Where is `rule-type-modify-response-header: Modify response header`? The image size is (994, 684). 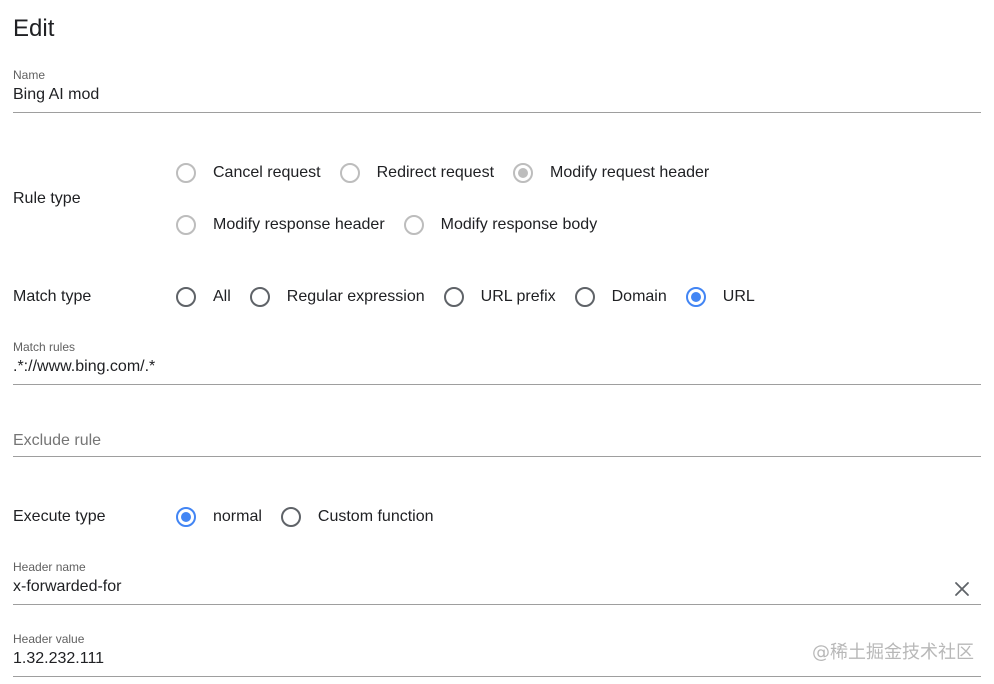 rule-type-modify-response-header: Modify response header is located at coordinates (280, 225).